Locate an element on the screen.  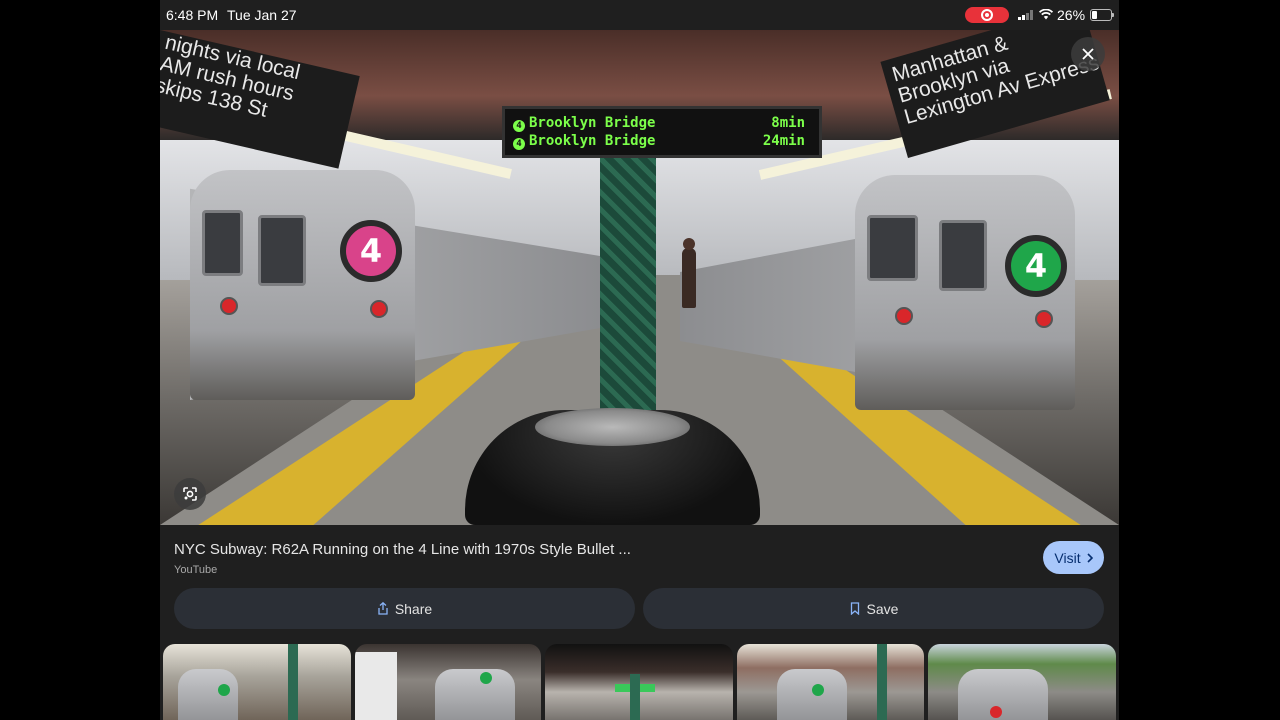
lens-icon is located at coordinates (190, 494).